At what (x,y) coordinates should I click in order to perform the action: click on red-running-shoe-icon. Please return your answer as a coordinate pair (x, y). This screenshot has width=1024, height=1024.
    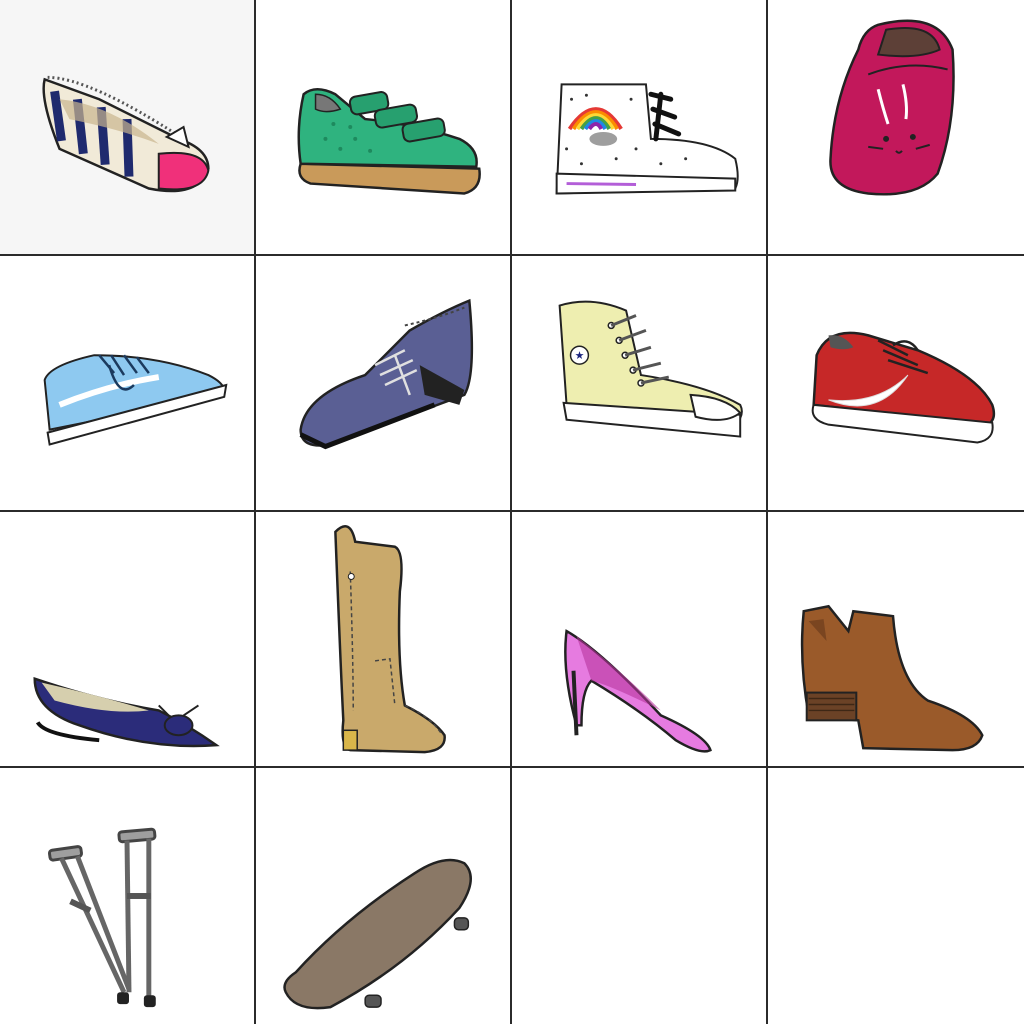
    Looking at the image, I should click on (903, 387).